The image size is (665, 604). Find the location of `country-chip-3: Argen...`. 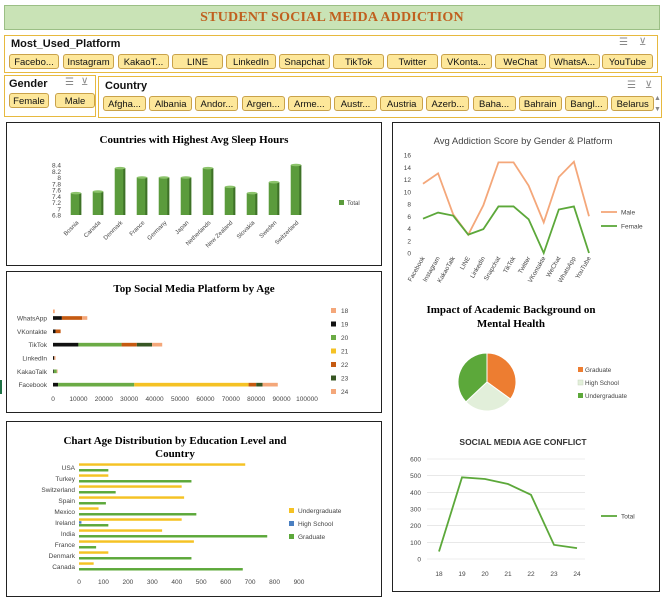

country-chip-3: Argen... is located at coordinates (263, 103).